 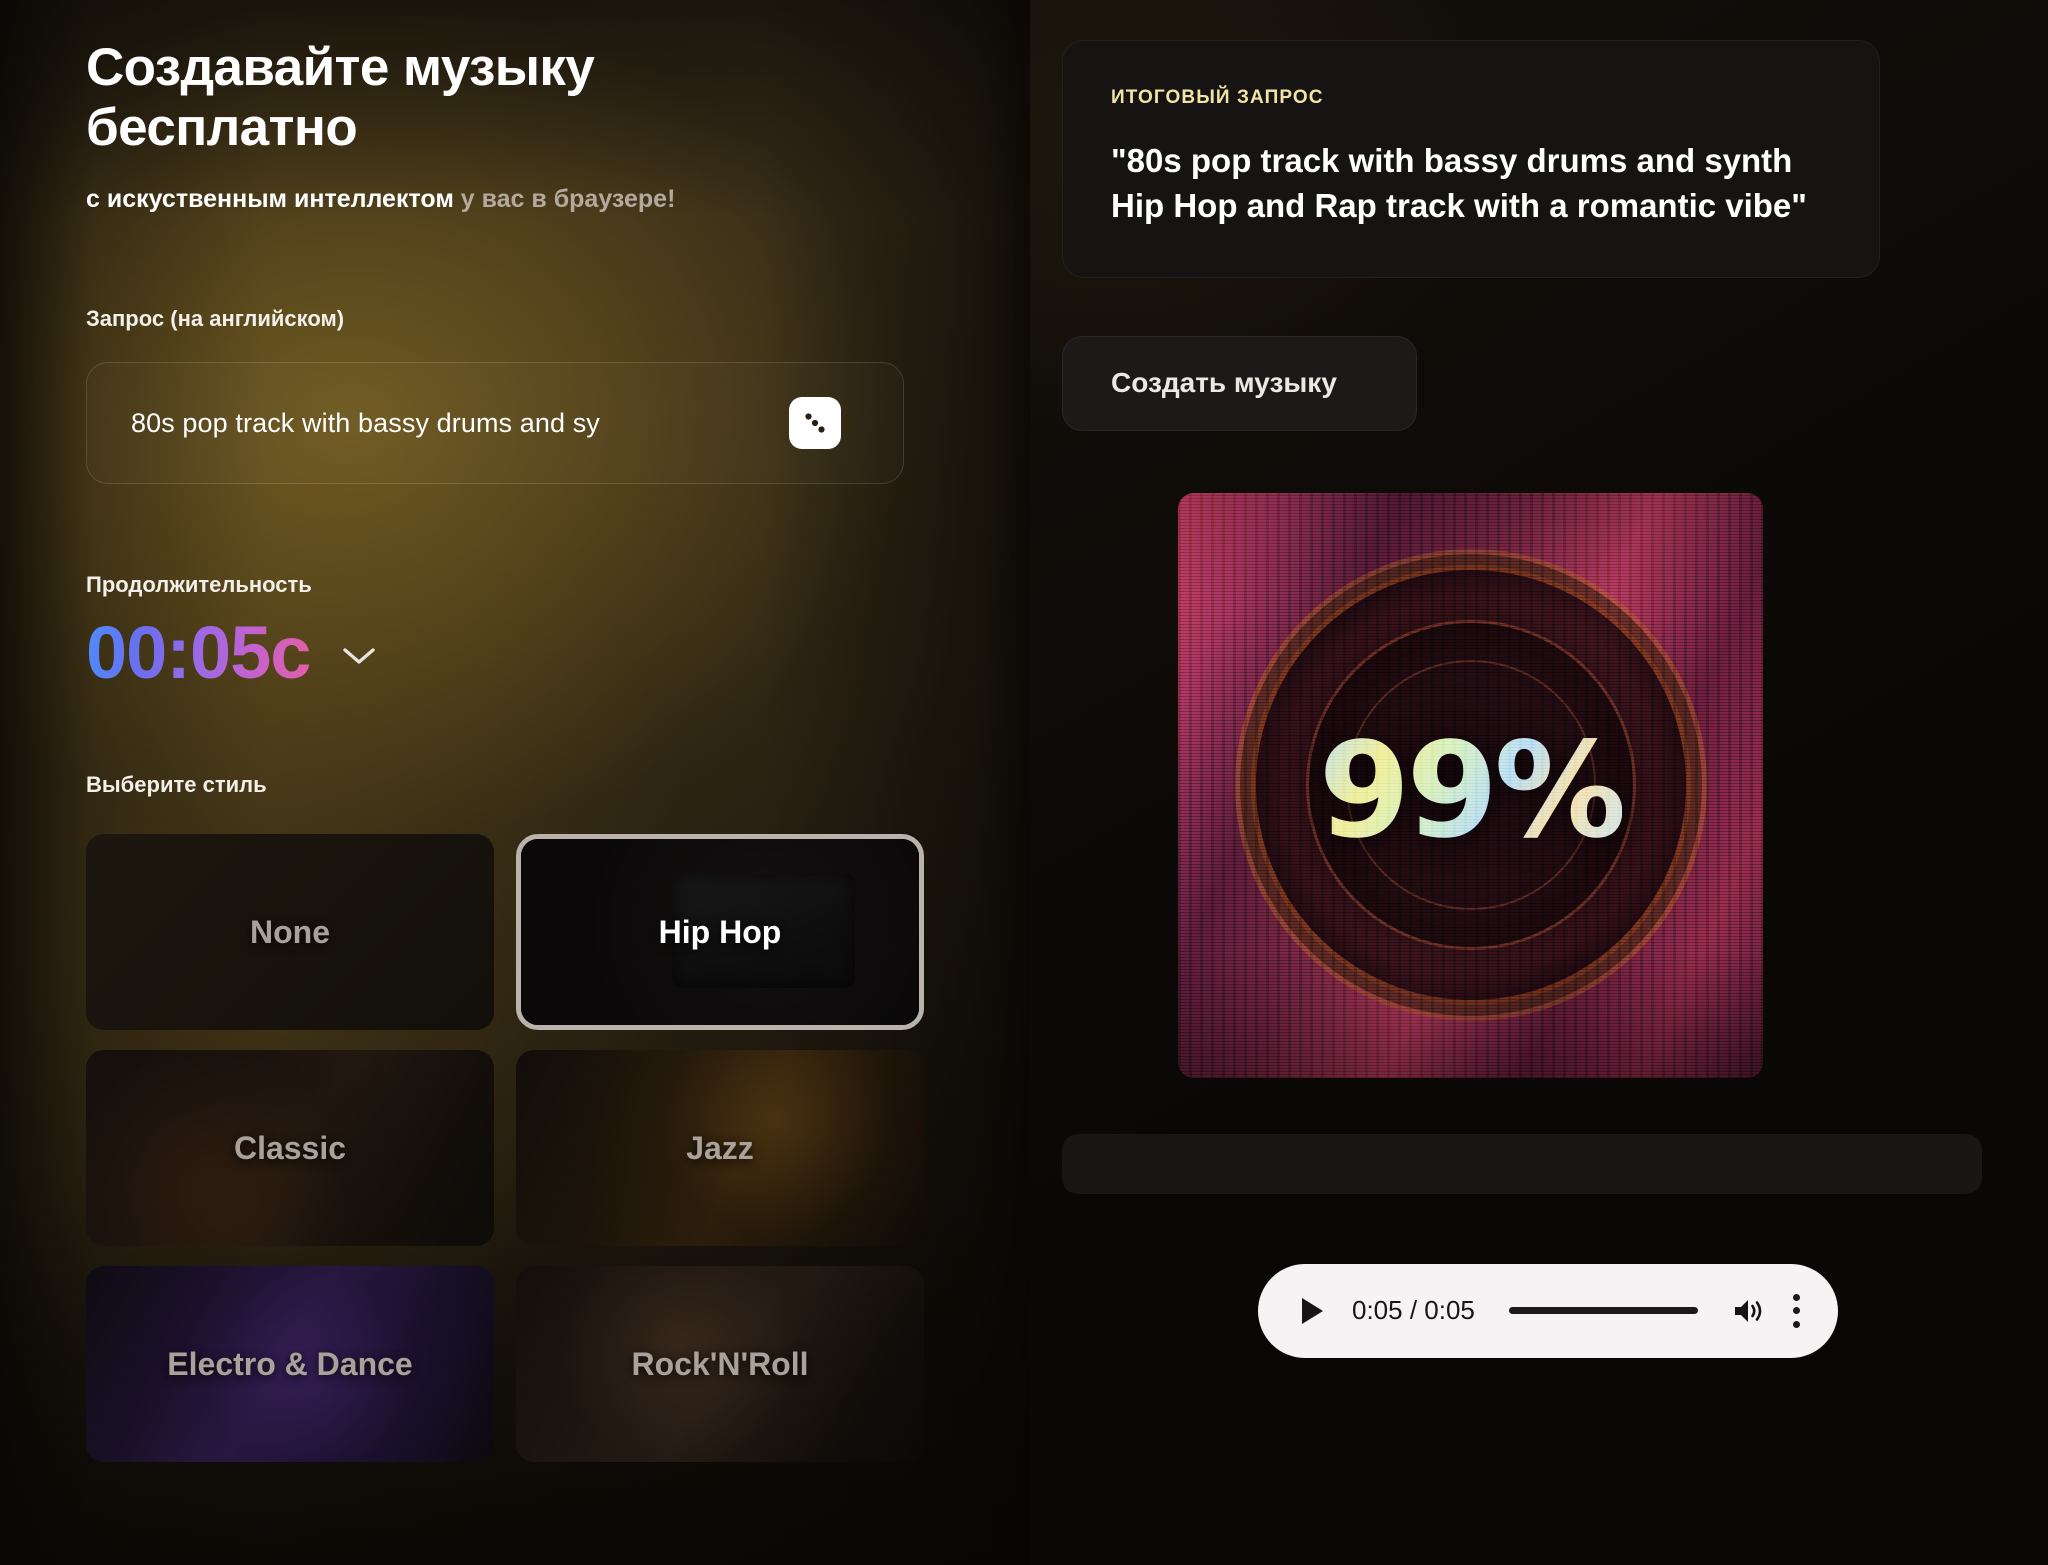 I want to click on audio-progress-bar, so click(x=1603, y=1311).